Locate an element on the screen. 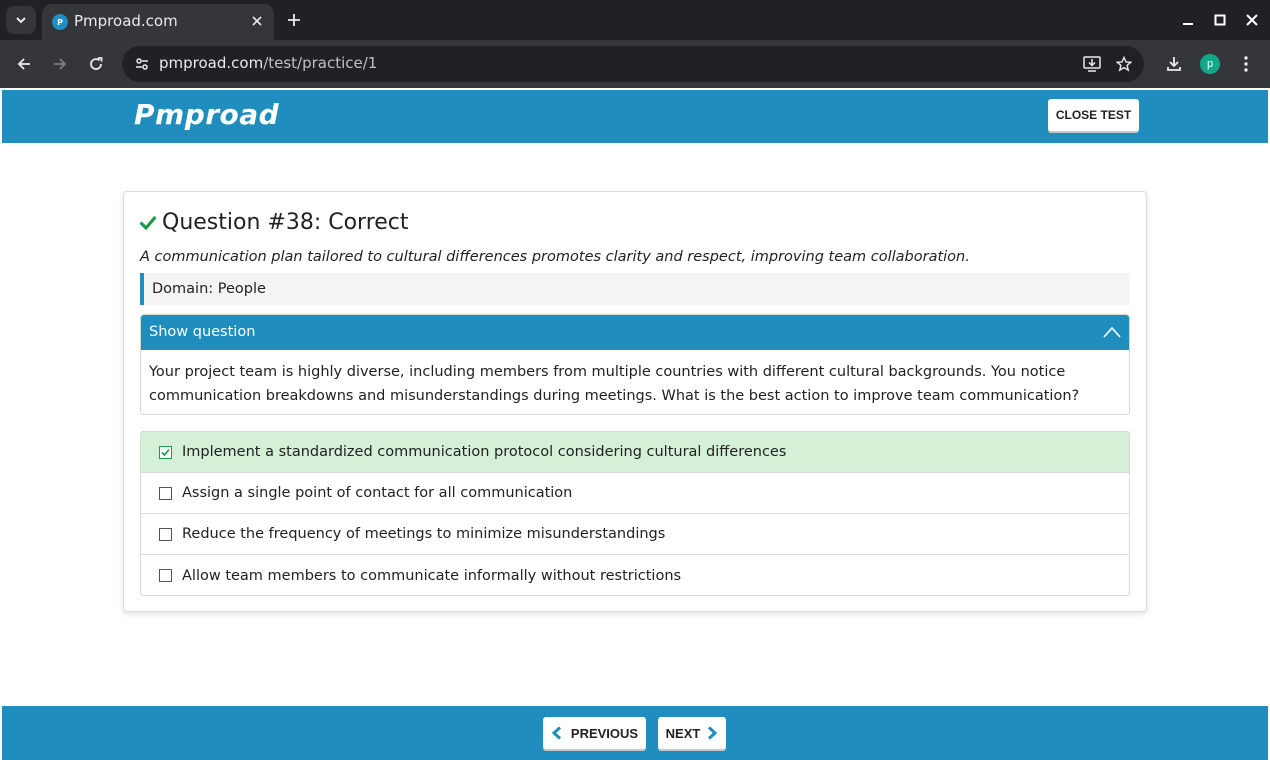 The height and width of the screenshot is (760, 1270). show-question-toggle: Show question is located at coordinates (635, 332).